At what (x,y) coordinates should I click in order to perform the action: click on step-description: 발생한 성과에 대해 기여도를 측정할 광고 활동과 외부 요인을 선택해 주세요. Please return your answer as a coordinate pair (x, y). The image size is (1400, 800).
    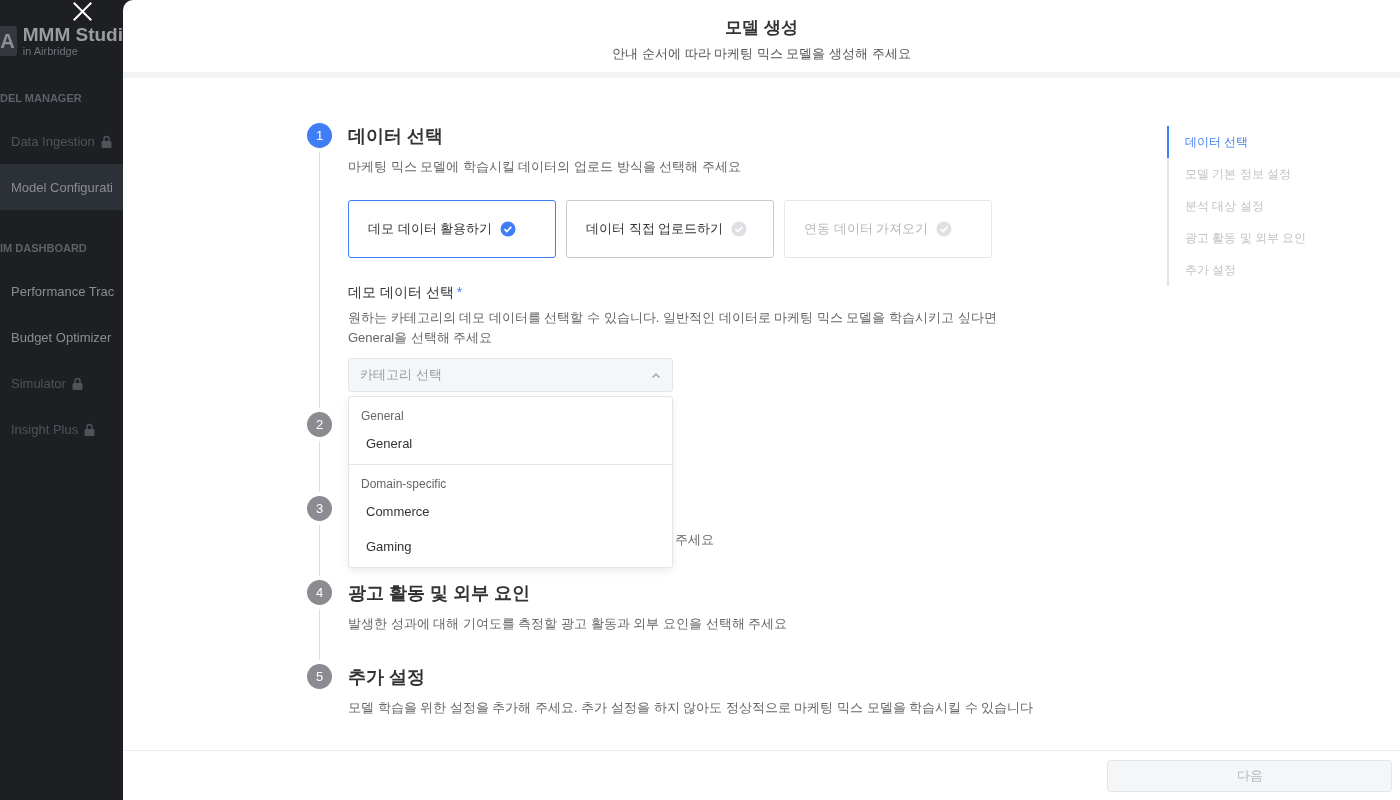
    Looking at the image, I should click on (568, 624).